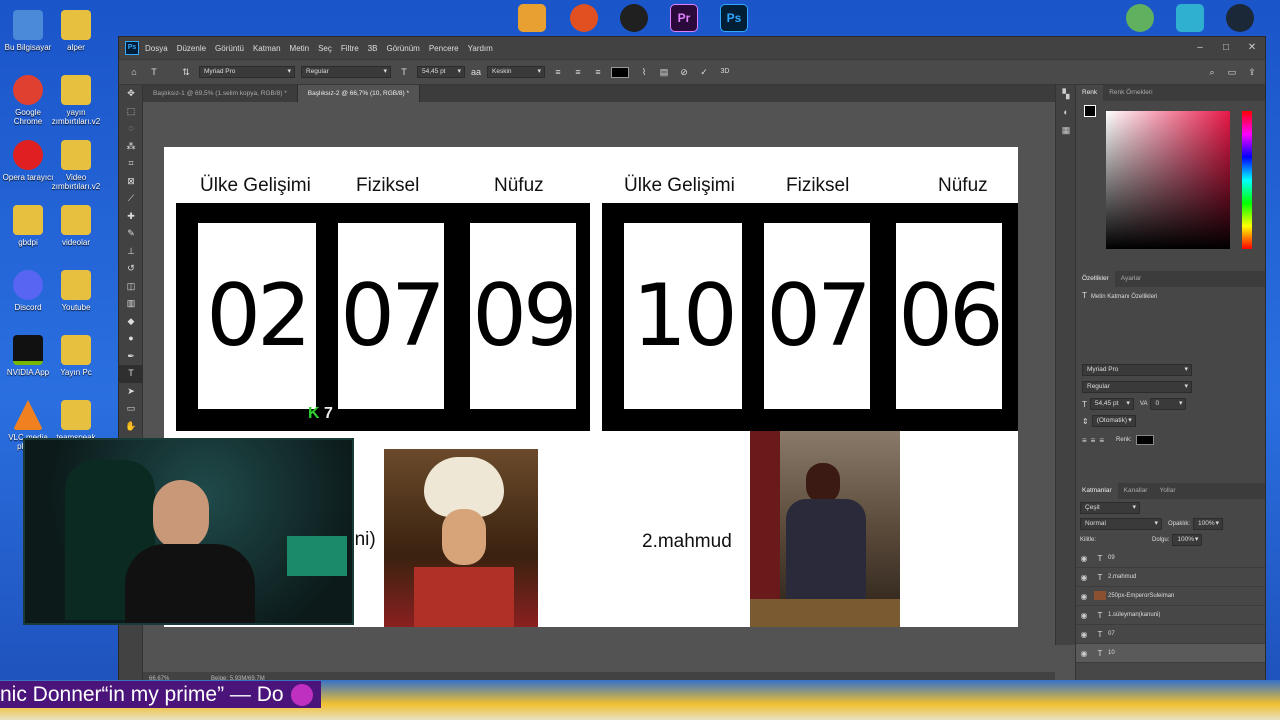 The width and height of the screenshot is (1280, 720). I want to click on menu-metin: Metin, so click(300, 48).